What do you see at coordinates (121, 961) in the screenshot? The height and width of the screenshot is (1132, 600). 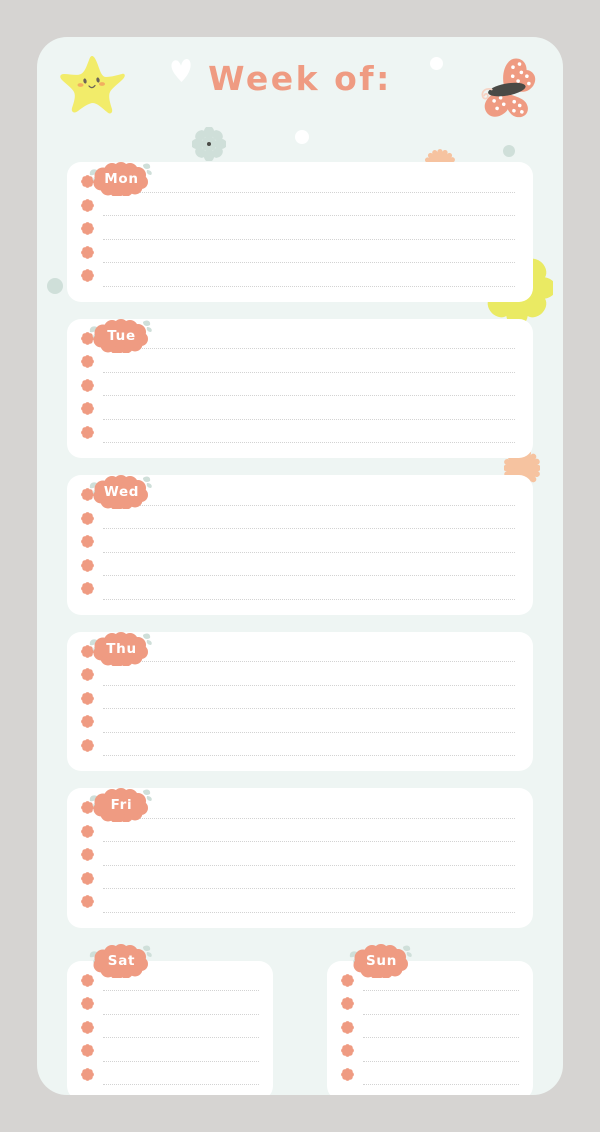 I see `day-badge-sat: Sat` at bounding box center [121, 961].